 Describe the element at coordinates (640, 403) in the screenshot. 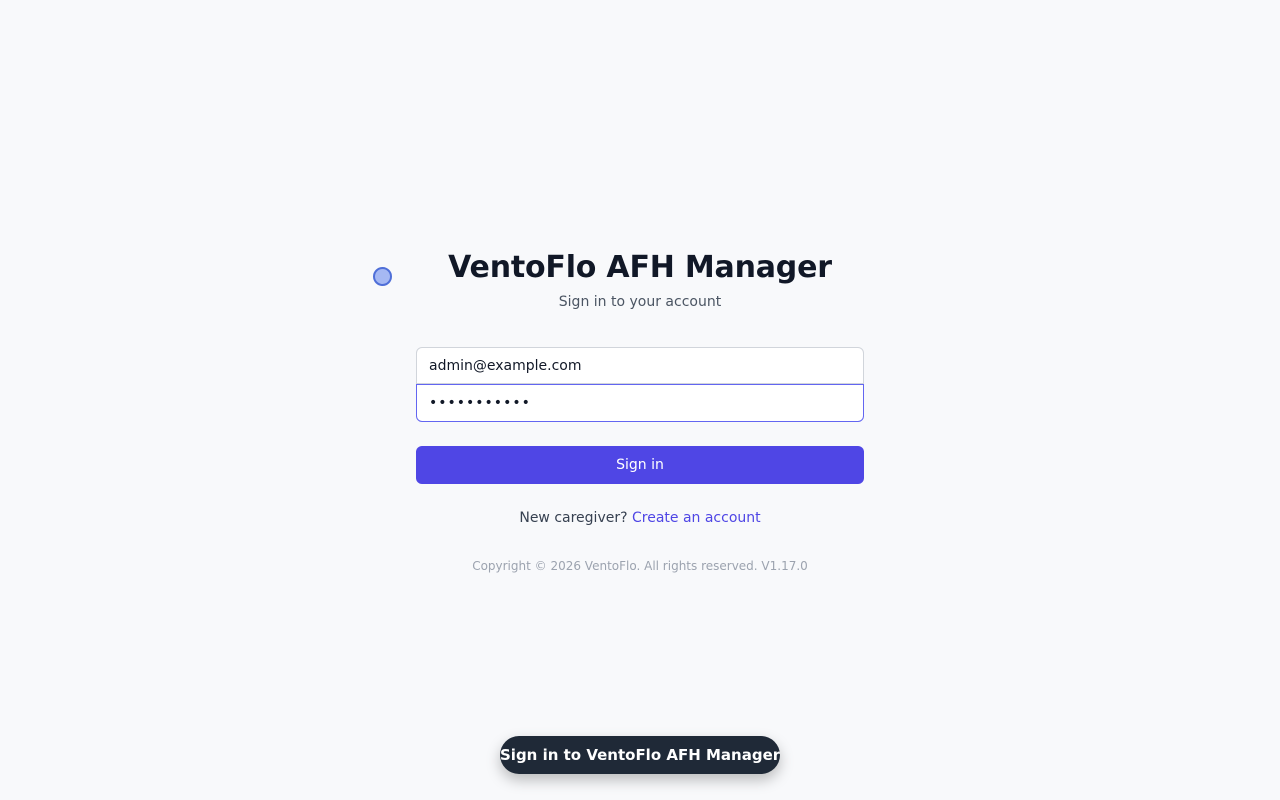

I see `password-field` at that location.